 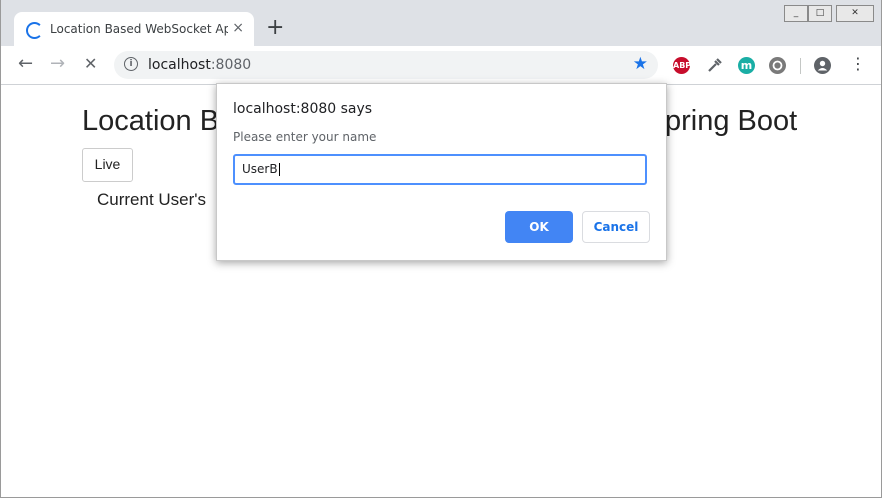 I want to click on minimize-button: _, so click(x=796, y=13).